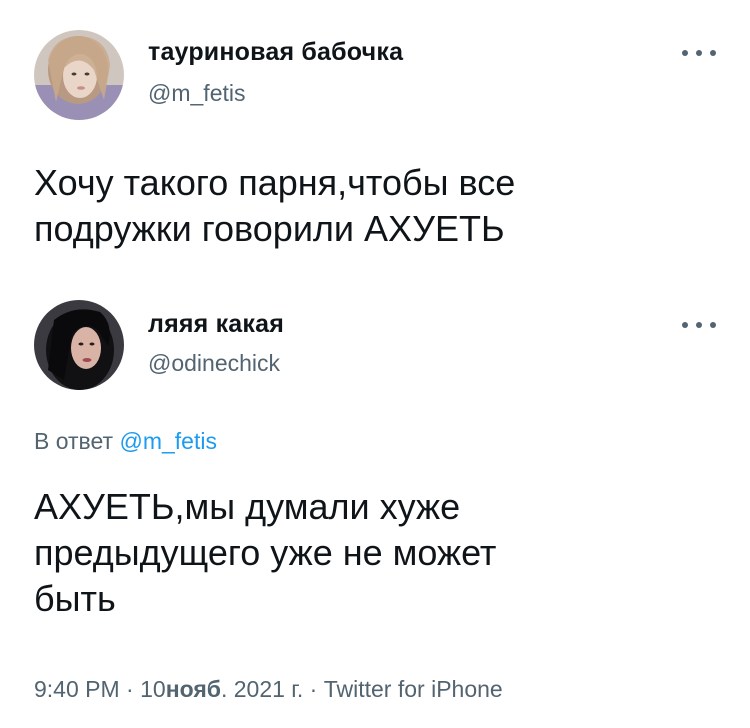 Image resolution: width=750 pixels, height=728 pixels. What do you see at coordinates (275, 52) in the screenshot?
I see `author-name: тауриновая бабочка` at bounding box center [275, 52].